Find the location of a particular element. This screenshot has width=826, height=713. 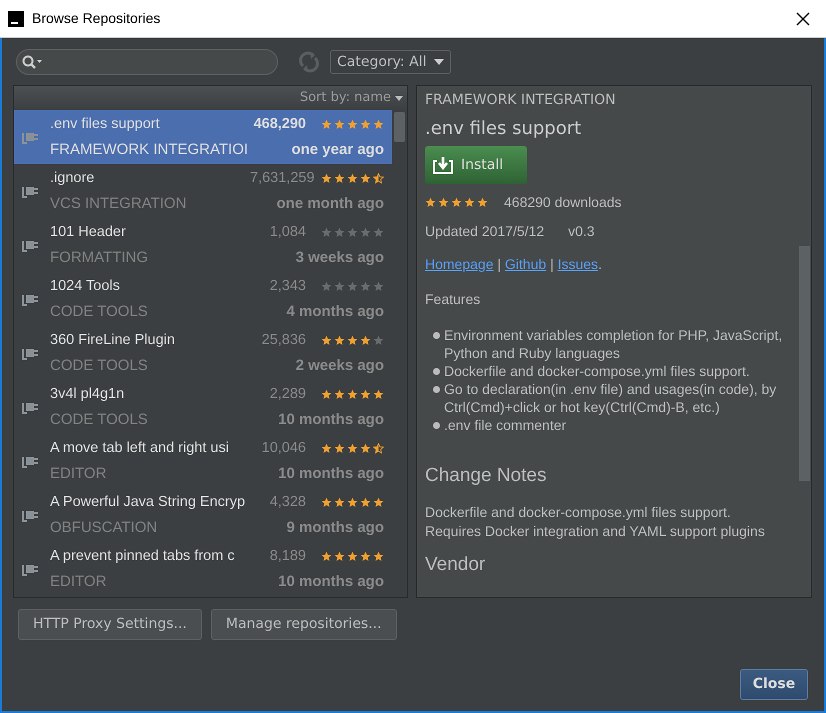

download-count: 8,189 is located at coordinates (287, 556).